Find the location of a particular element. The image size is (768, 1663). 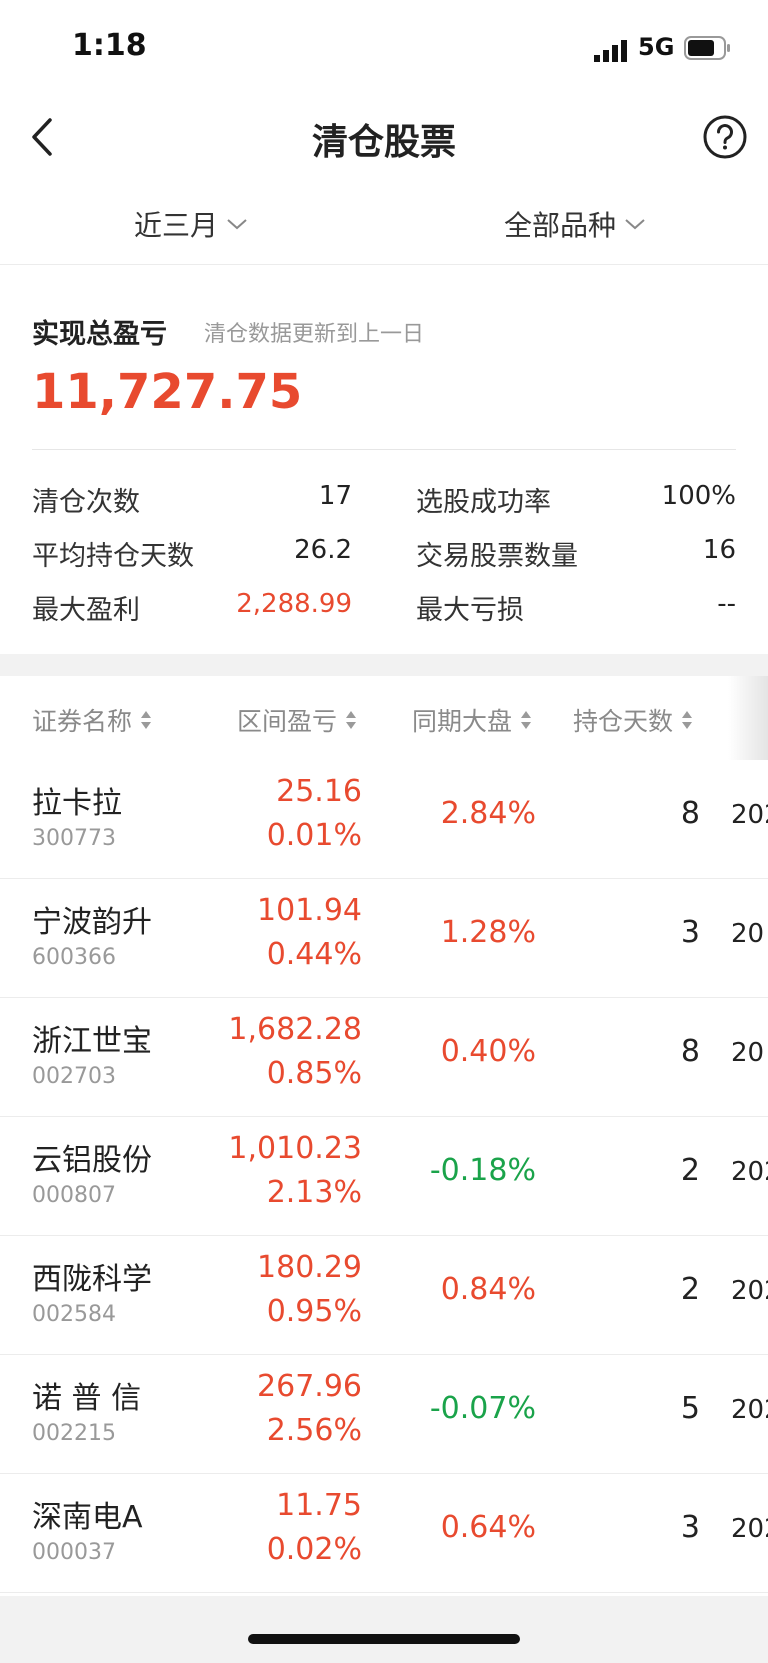

stock-code: 002584 is located at coordinates (74, 1314).